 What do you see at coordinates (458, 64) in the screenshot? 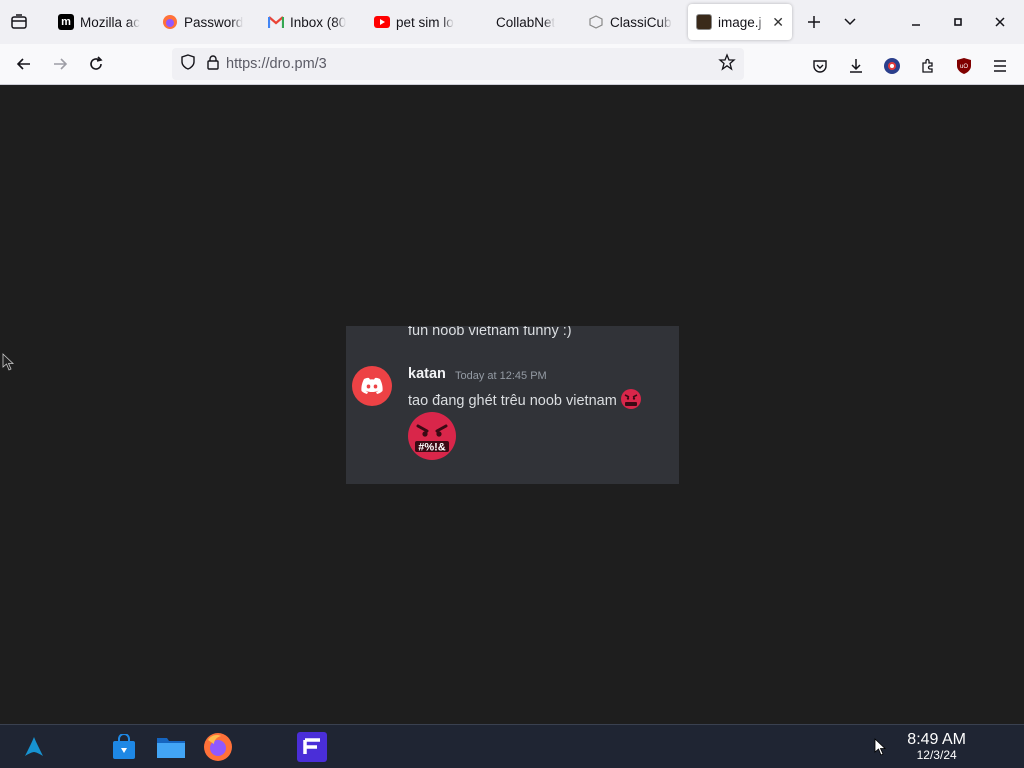
I see `address-bar: https://dro.pm/3` at bounding box center [458, 64].